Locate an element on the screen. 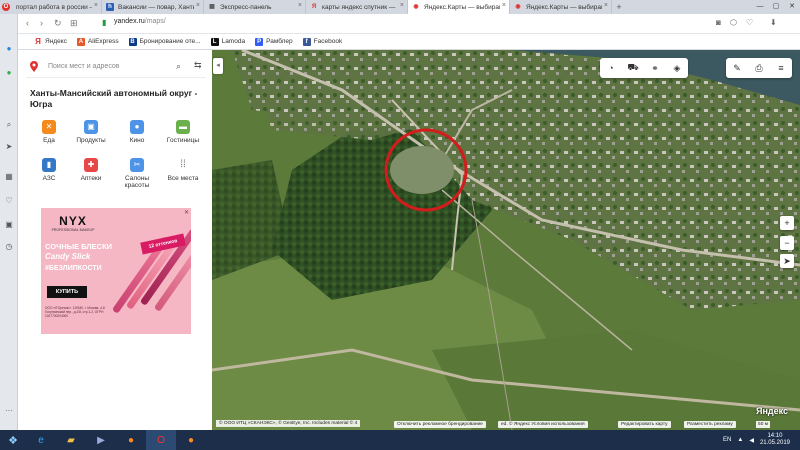 This screenshot has width=800, height=450. ad-brand-subtitle: PROFESSIONAL MAKEUP is located at coordinates (73, 230).